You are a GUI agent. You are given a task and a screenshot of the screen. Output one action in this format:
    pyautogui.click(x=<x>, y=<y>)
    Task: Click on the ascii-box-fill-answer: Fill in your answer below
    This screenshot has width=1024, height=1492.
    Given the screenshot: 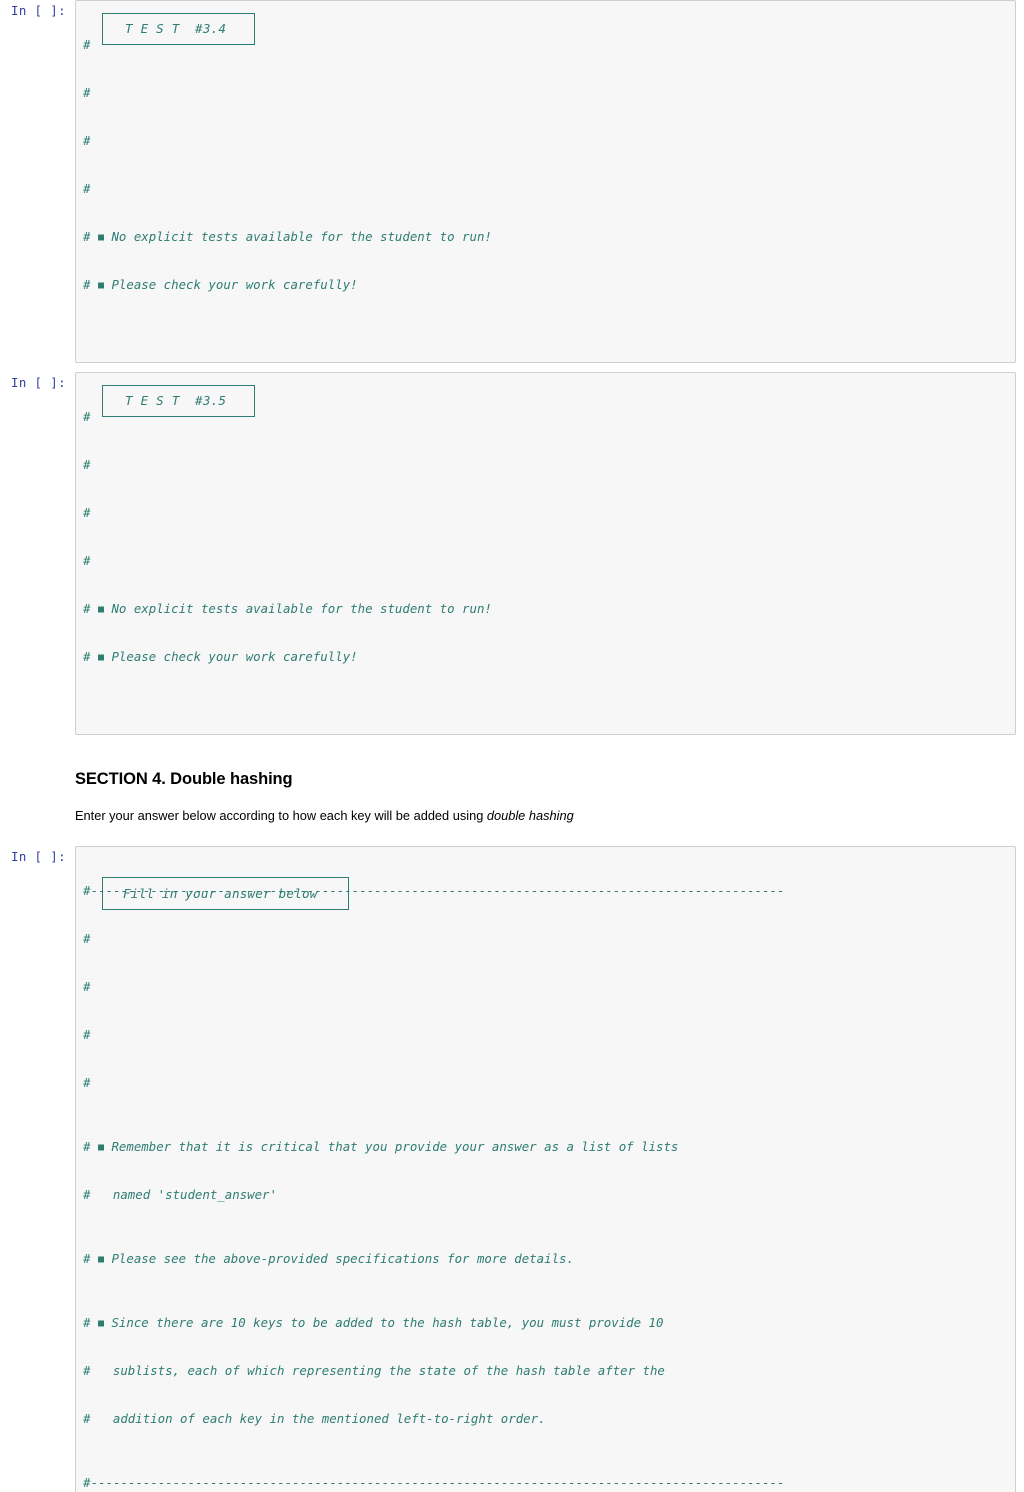 What is the action you would take?
    pyautogui.click(x=225, y=893)
    